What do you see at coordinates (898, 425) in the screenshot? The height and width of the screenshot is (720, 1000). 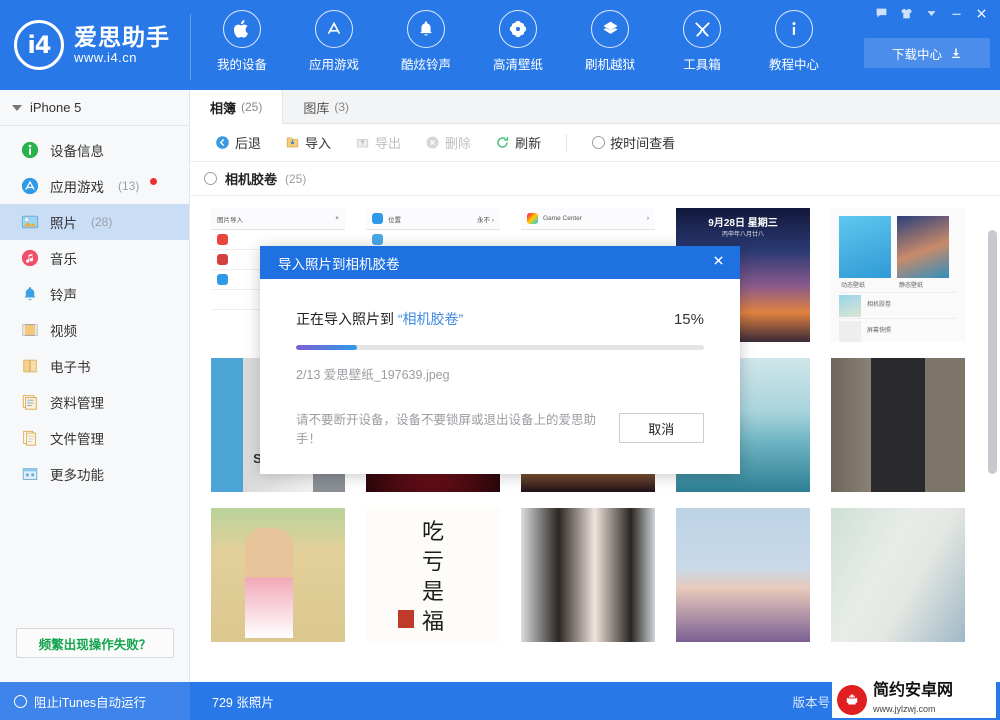 I see `photo-thumb-man-walking` at bounding box center [898, 425].